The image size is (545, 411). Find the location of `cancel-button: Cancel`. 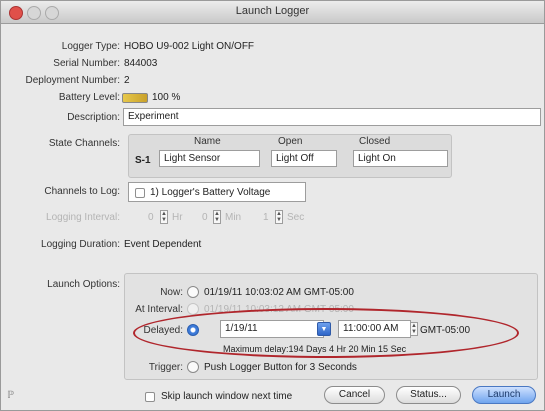

cancel-button: Cancel is located at coordinates (354, 395).